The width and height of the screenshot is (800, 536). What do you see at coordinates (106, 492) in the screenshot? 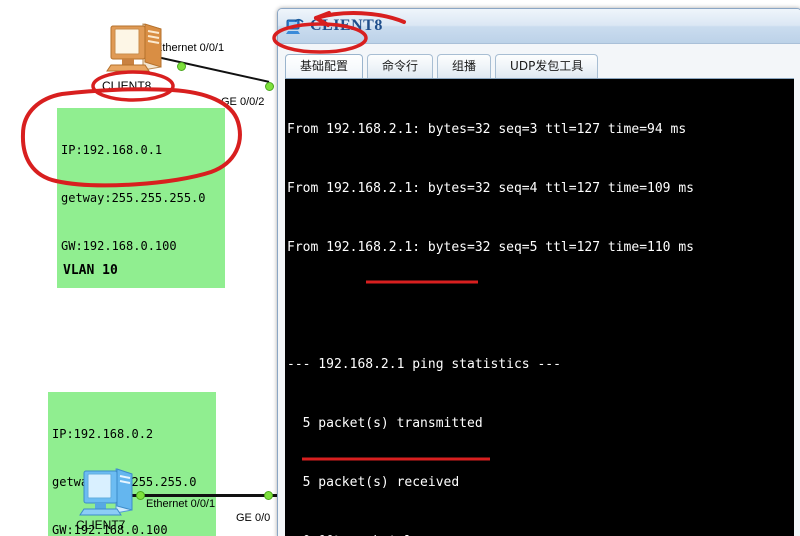
I see `pc-blue-svg` at bounding box center [106, 492].